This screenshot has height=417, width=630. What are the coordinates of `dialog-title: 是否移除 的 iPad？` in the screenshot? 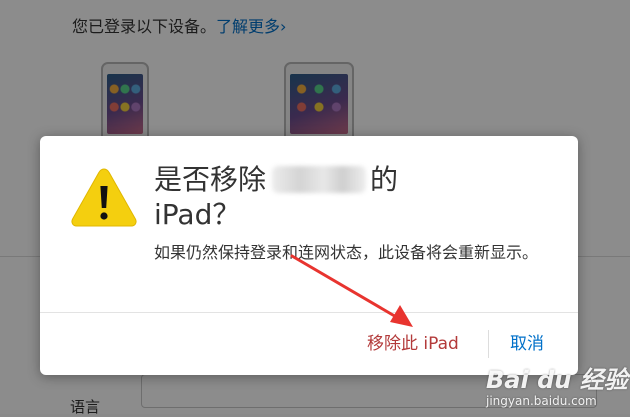 It's located at (294, 197).